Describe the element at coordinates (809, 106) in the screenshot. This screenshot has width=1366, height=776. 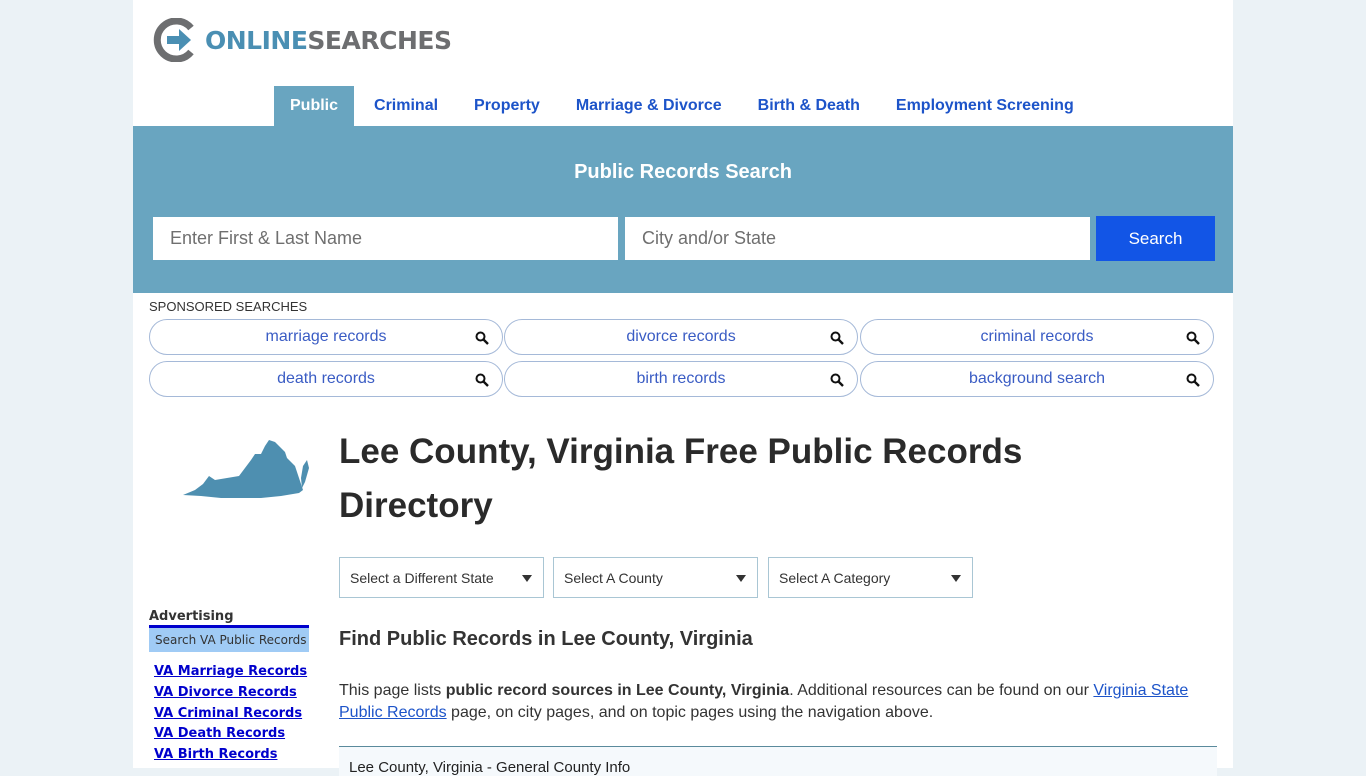
I see `nav-birth-death: Birth & Death` at that location.